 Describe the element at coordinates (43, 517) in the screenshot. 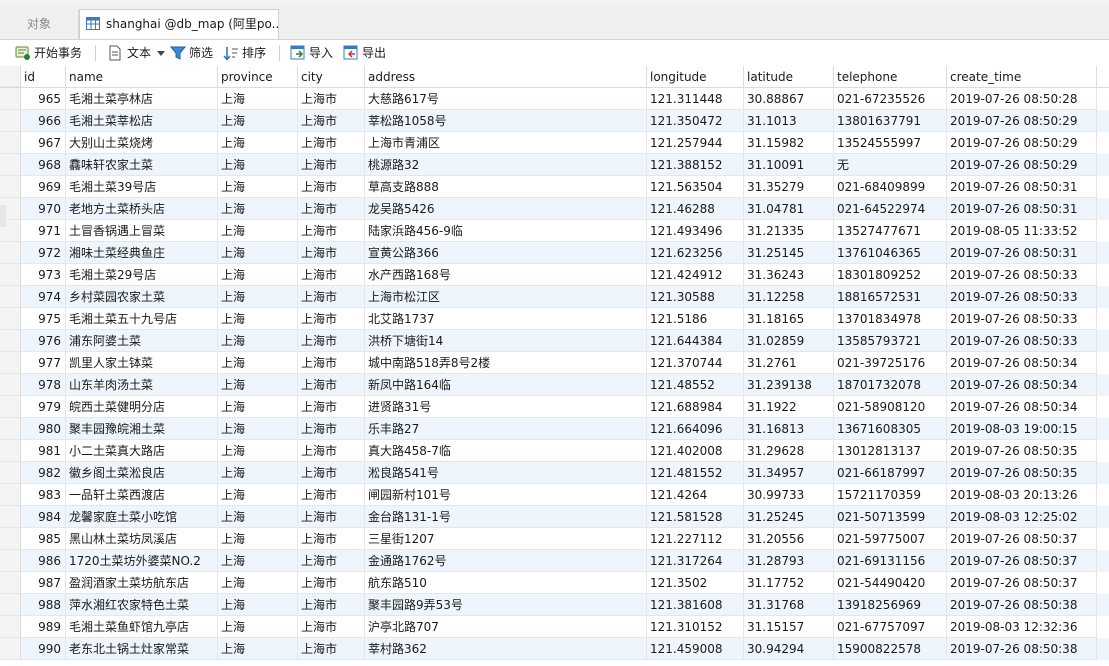

I see `table-cell-id: 984` at that location.